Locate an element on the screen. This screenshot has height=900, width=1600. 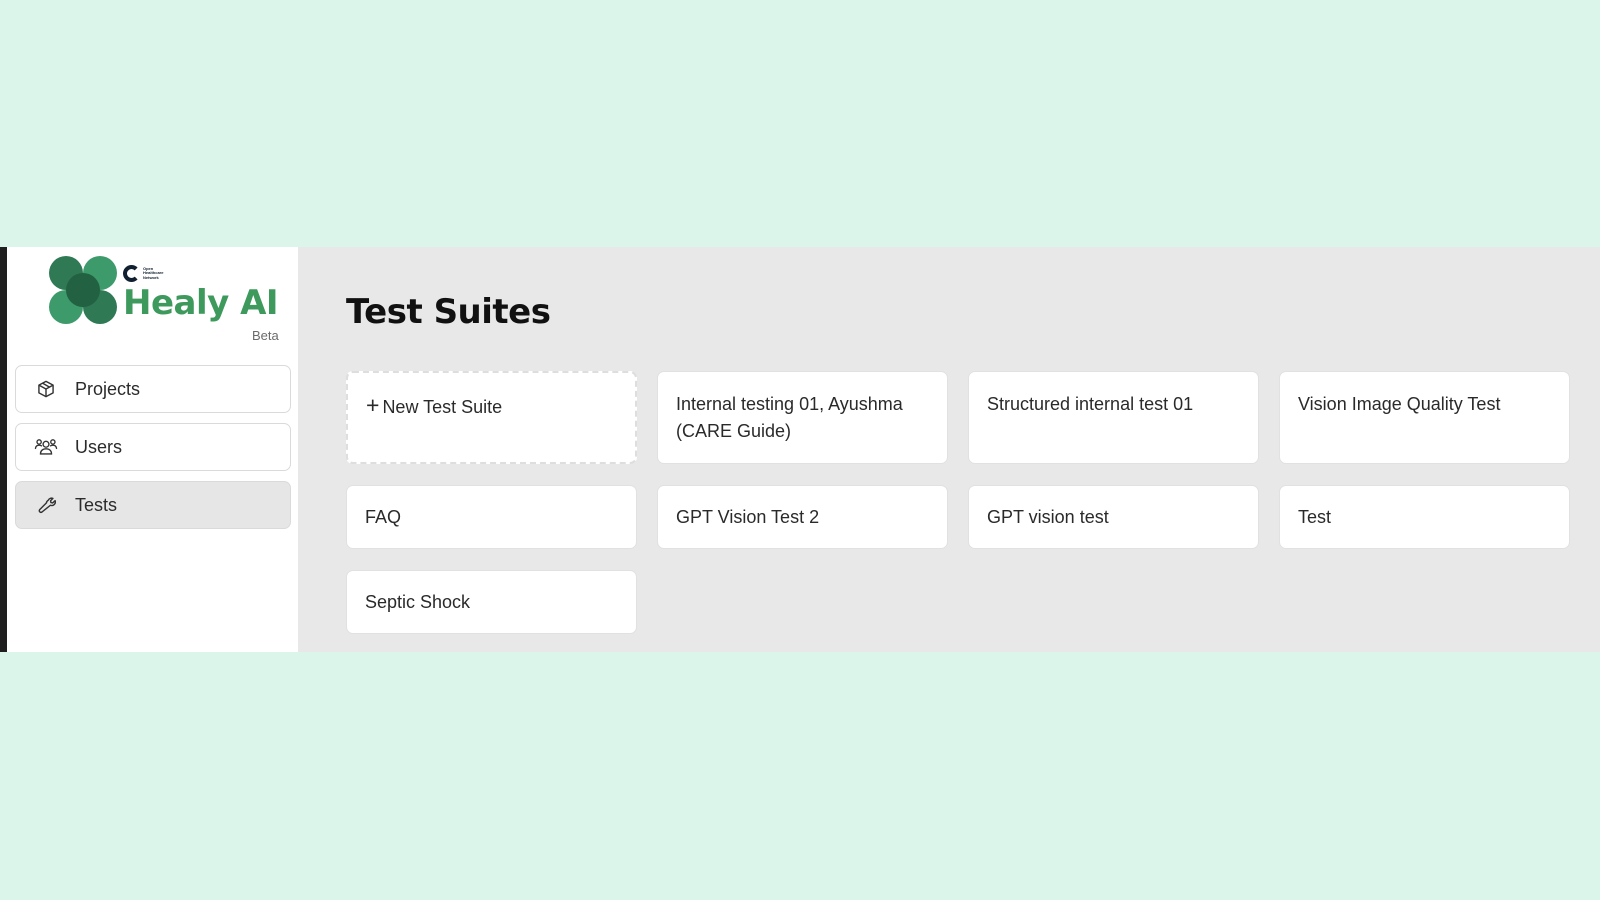
test-suite-card: Vision Image Quality Test is located at coordinates (1424, 417).